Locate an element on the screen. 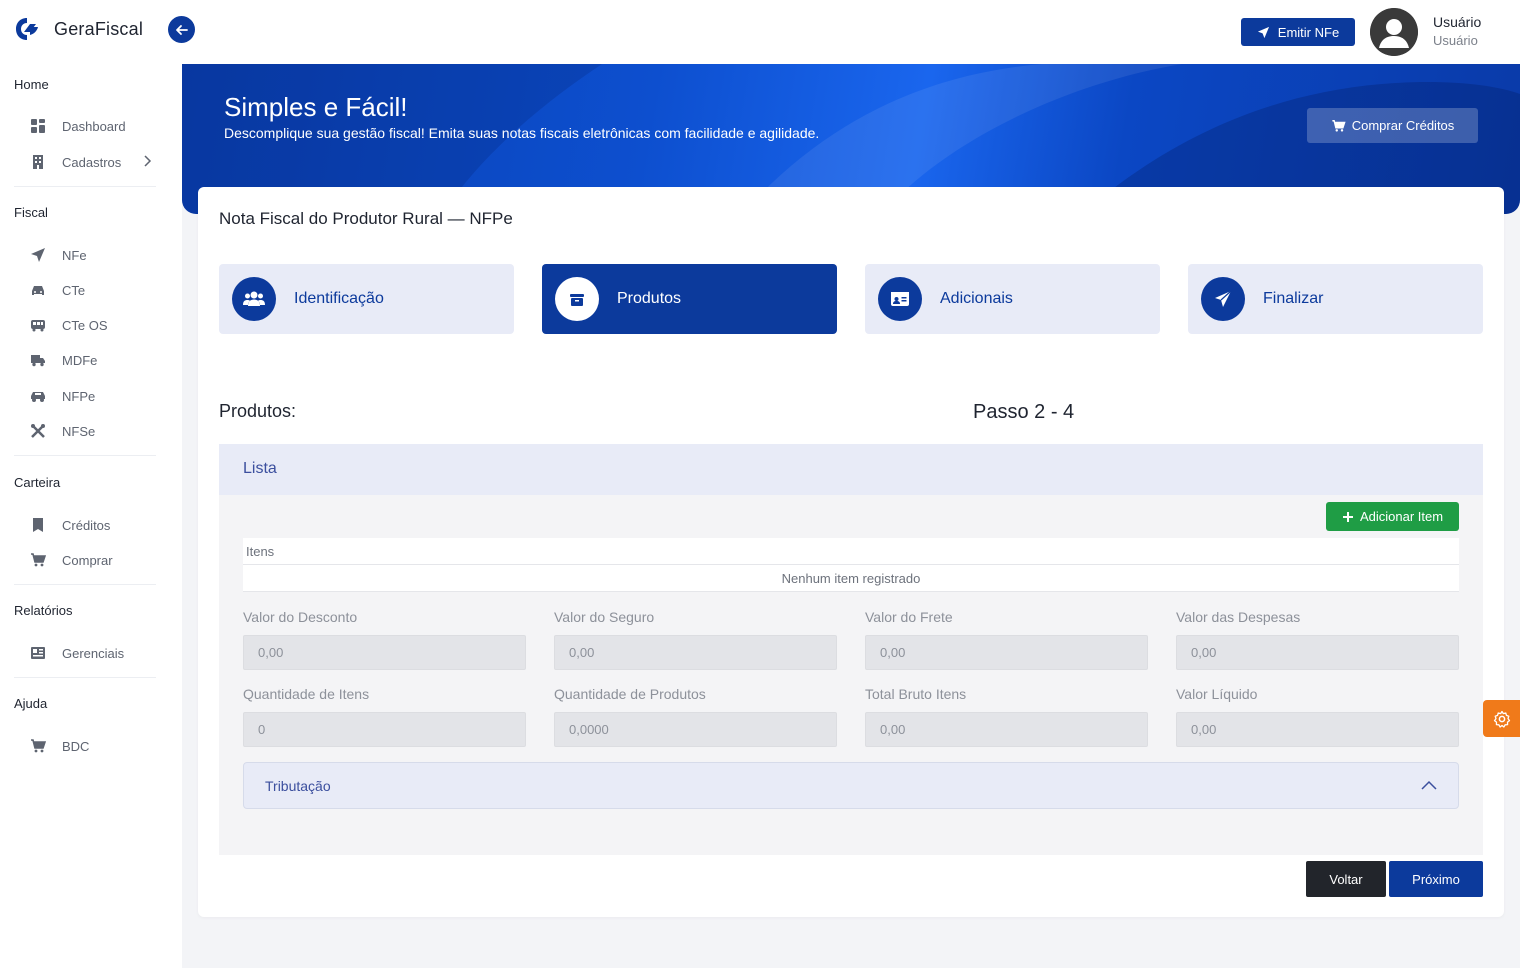 This screenshot has width=1520, height=968. sidebar-item-label: NFSe is located at coordinates (79, 431).